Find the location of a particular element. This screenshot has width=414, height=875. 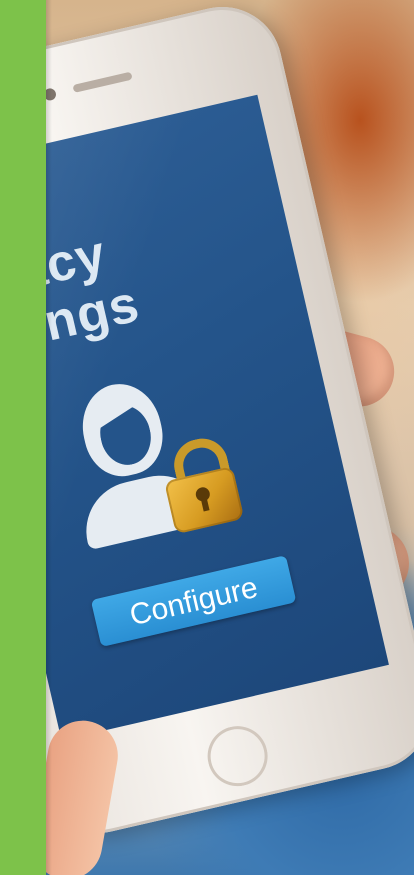

configure-button: Configure is located at coordinates (193, 601).